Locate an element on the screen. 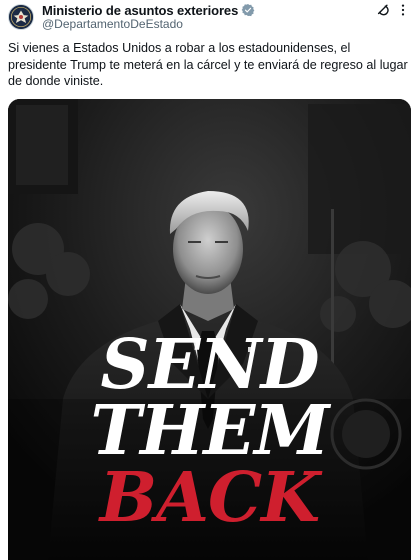  author-display-name: Ministerio de asuntos exteriores is located at coordinates (140, 10).